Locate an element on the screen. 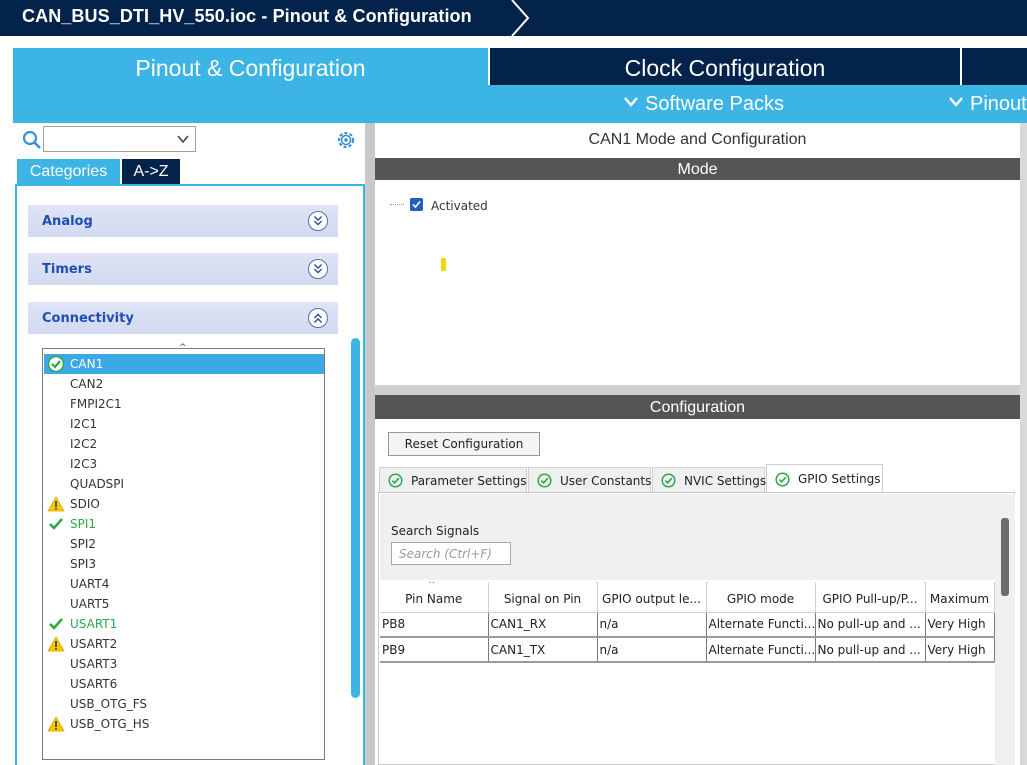 Image resolution: width=1027 pixels, height=765 pixels. column-label: Pin Name is located at coordinates (434, 598).